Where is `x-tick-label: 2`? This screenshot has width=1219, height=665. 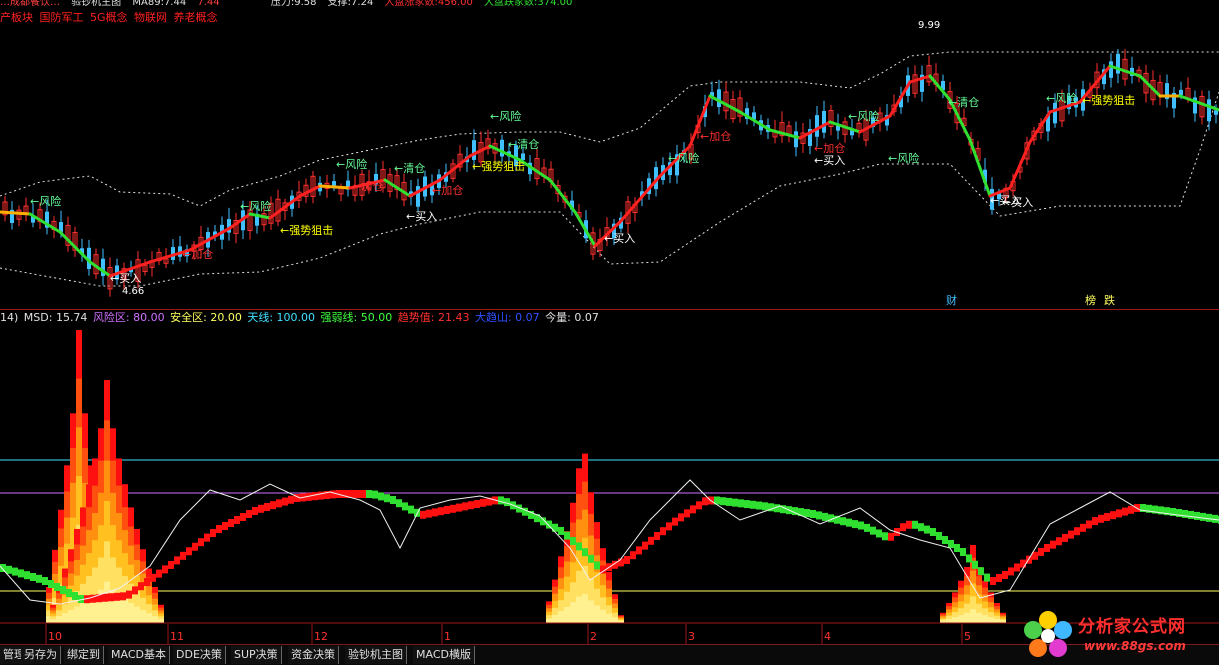 x-tick-label: 2 is located at coordinates (593, 636).